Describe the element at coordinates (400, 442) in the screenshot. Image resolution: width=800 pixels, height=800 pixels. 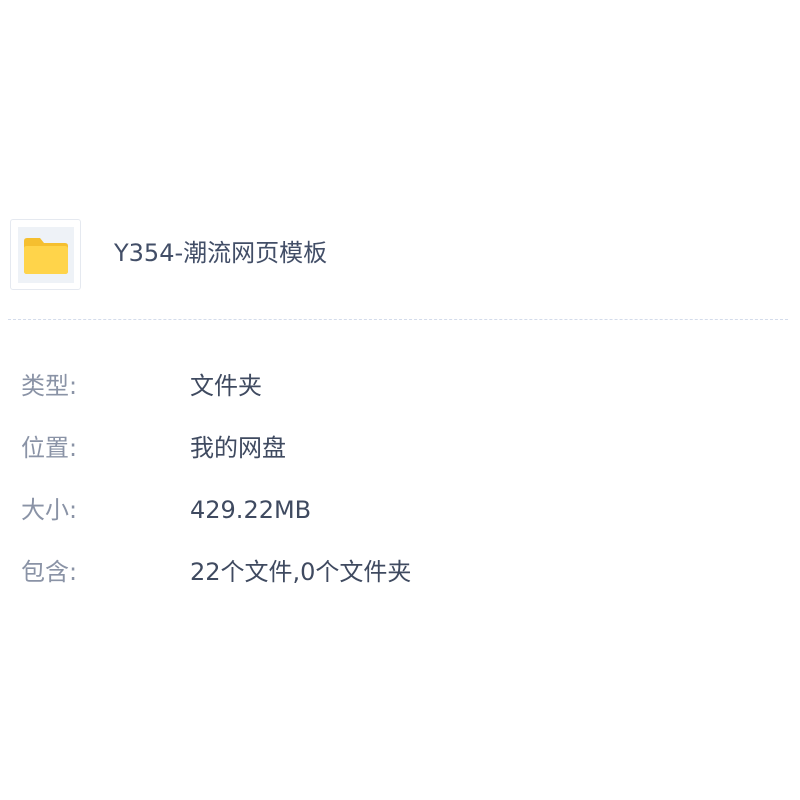
I see `property-row-location: 位置: 我的网盘` at that location.